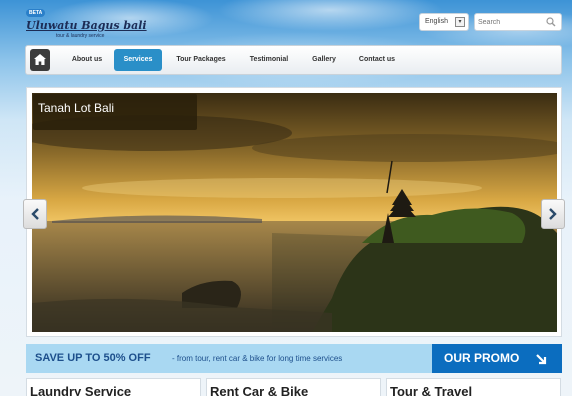 Image resolution: width=572 pixels, height=396 pixels. What do you see at coordinates (81, 390) in the screenshot?
I see `card-title: Laundry Service` at bounding box center [81, 390].